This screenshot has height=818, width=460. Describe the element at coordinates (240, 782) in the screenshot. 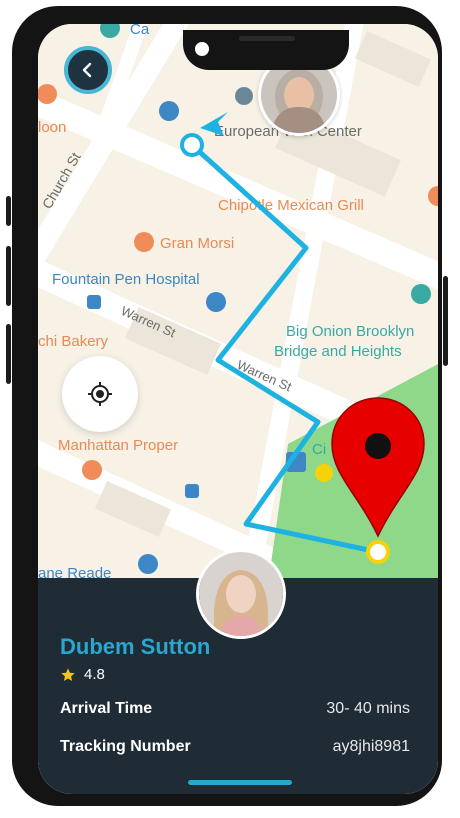

I see `home-indicator` at that location.